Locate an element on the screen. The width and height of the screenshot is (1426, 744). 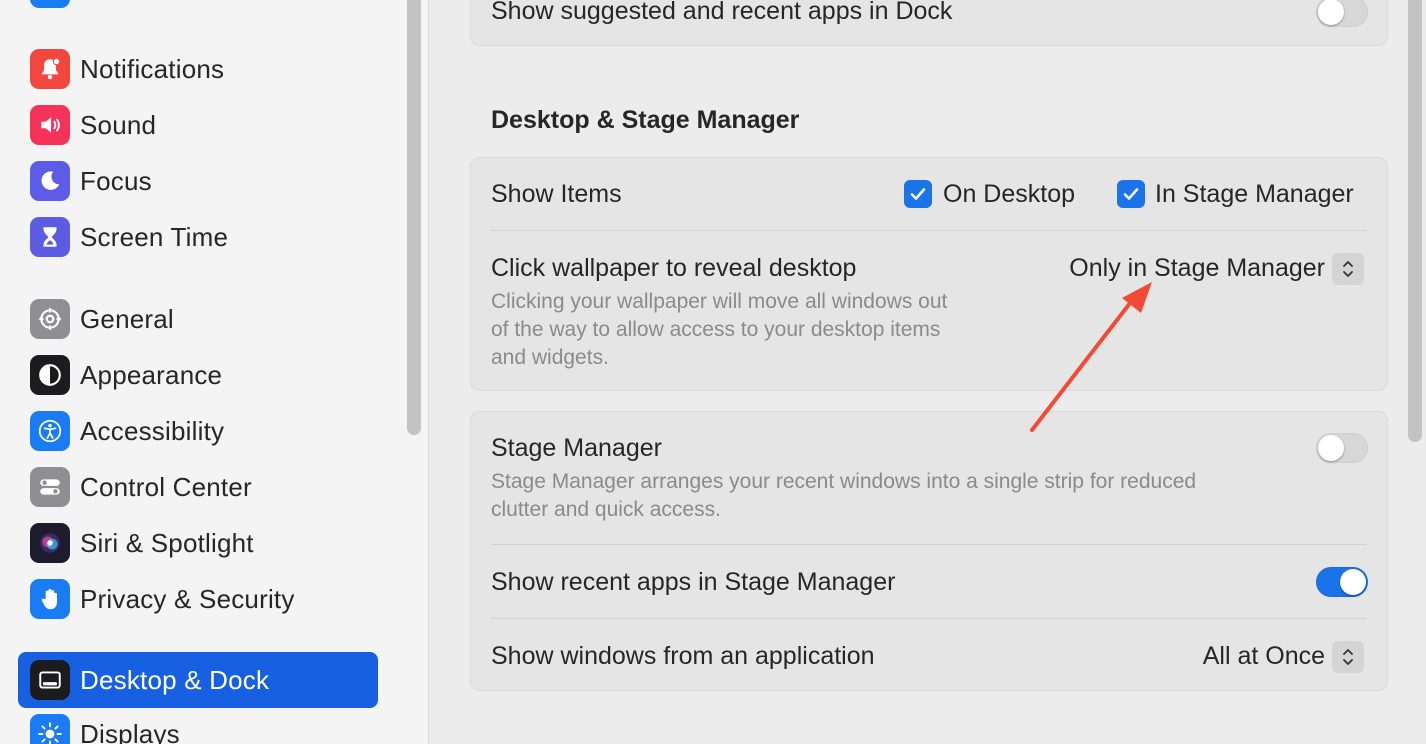
recent-apps-label: Show recent apps in Stage Manager is located at coordinates (693, 582).